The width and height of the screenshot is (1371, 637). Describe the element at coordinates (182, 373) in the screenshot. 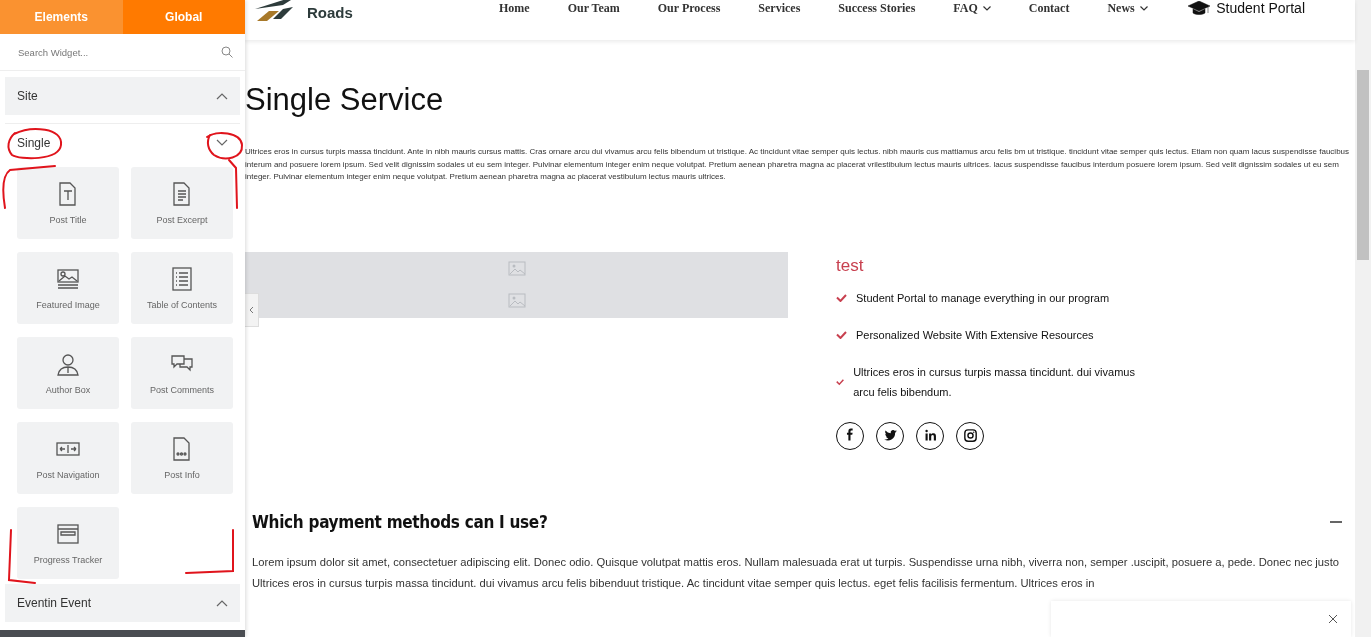

I see `widget-tile: Post Comments` at that location.